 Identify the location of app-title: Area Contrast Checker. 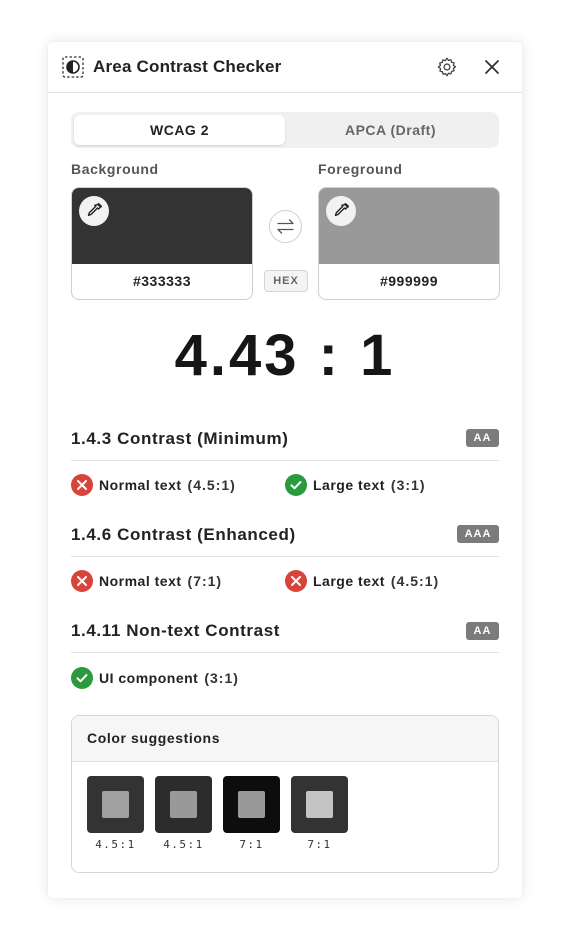
(187, 66).